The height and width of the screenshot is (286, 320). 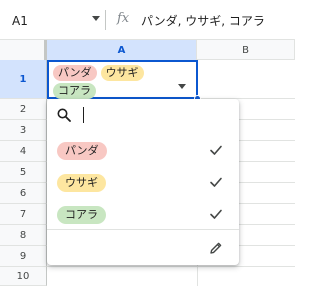 What do you see at coordinates (23, 276) in the screenshot?
I see `row-header-10: 10` at bounding box center [23, 276].